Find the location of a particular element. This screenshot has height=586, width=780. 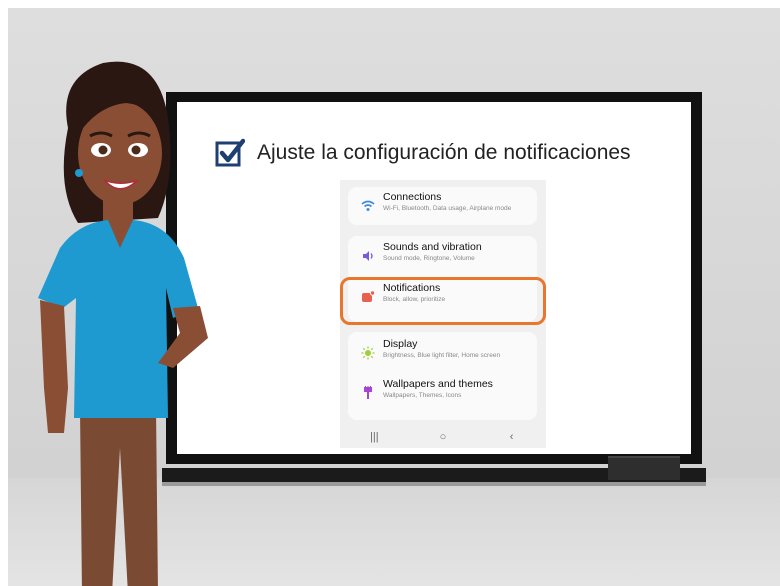

whiteboard-eraser is located at coordinates (644, 468).